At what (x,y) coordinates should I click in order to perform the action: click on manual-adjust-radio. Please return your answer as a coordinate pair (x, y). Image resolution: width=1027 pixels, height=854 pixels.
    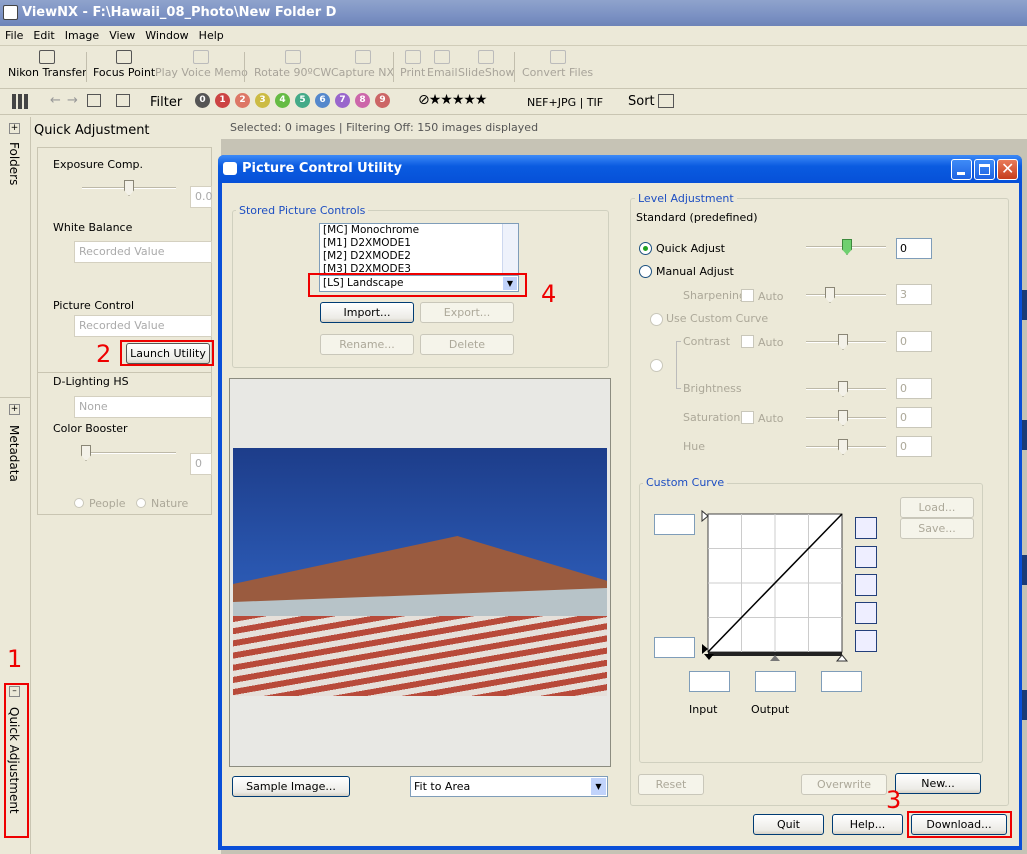
    Looking at the image, I should click on (645, 271).